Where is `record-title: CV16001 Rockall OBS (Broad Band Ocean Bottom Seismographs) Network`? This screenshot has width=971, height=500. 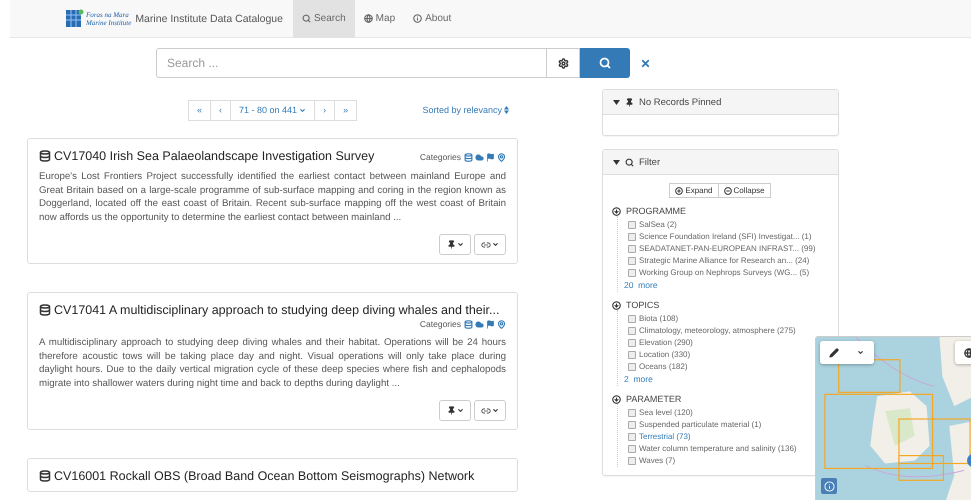
record-title: CV16001 Rockall OBS (Broad Band Ocean Bottom Seismographs) Network is located at coordinates (264, 476).